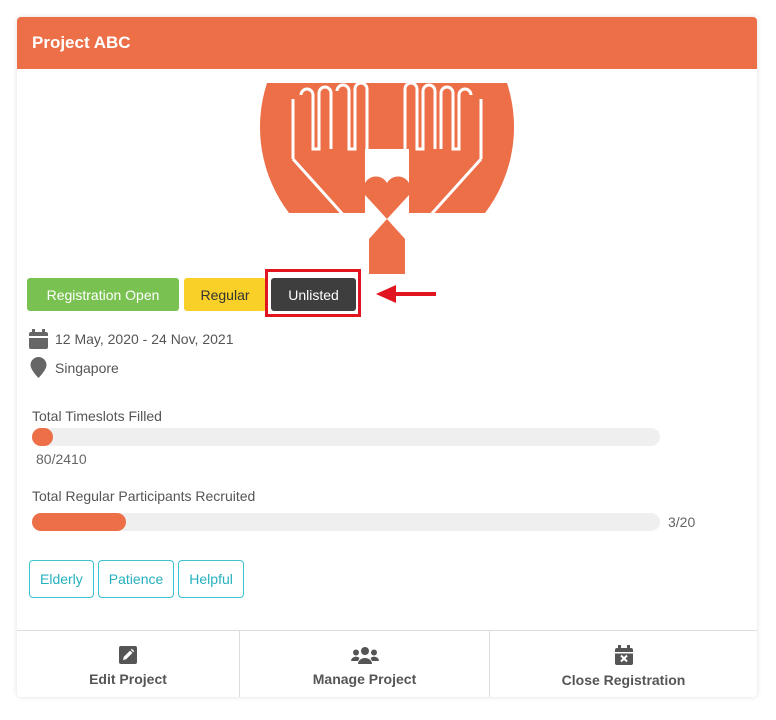 This screenshot has height=720, width=776. I want to click on annotation-arrow-icon, so click(406, 294).